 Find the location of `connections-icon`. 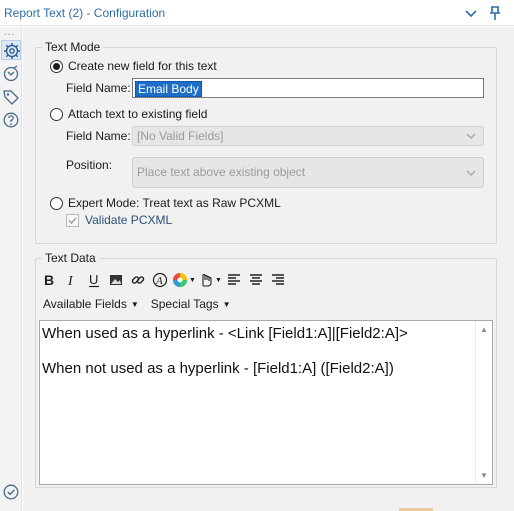

connections-icon is located at coordinates (11, 74).